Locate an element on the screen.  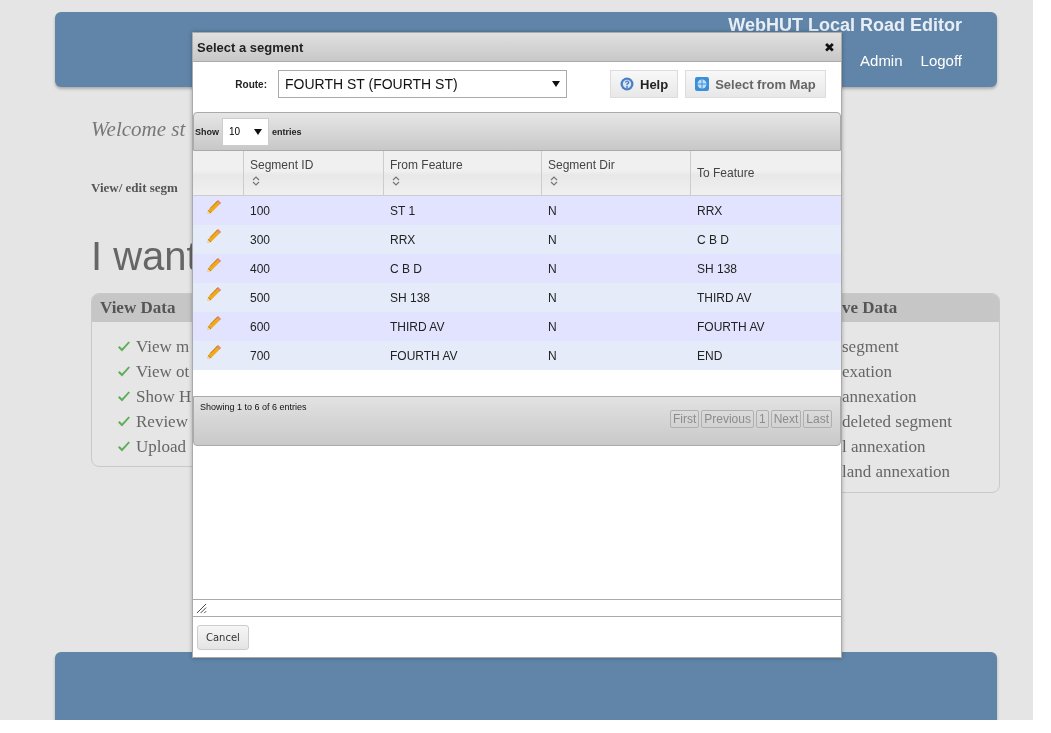
nav-link: Admin is located at coordinates (881, 60).